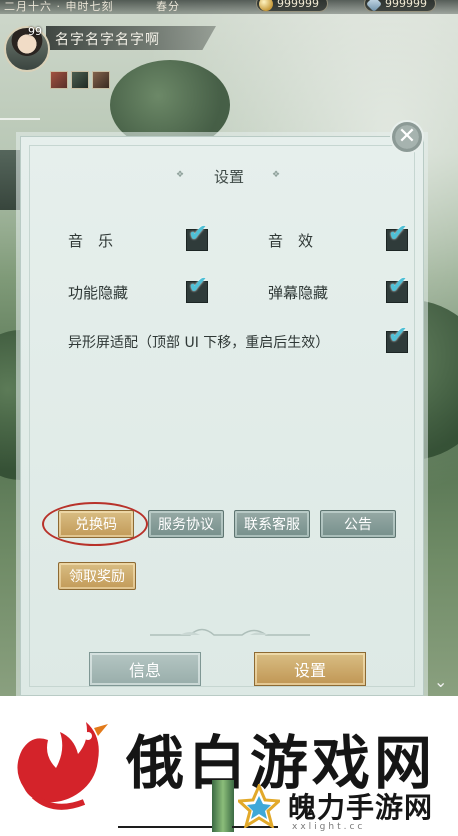 The image size is (458, 836). Describe the element at coordinates (440, 681) in the screenshot. I see `chevron-down-icon: ⌄` at that location.